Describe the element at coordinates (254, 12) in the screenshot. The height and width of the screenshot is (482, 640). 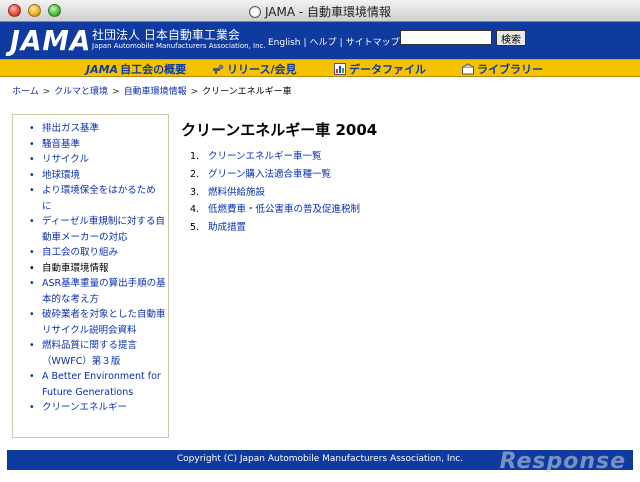
I see `web-page-icon` at that location.